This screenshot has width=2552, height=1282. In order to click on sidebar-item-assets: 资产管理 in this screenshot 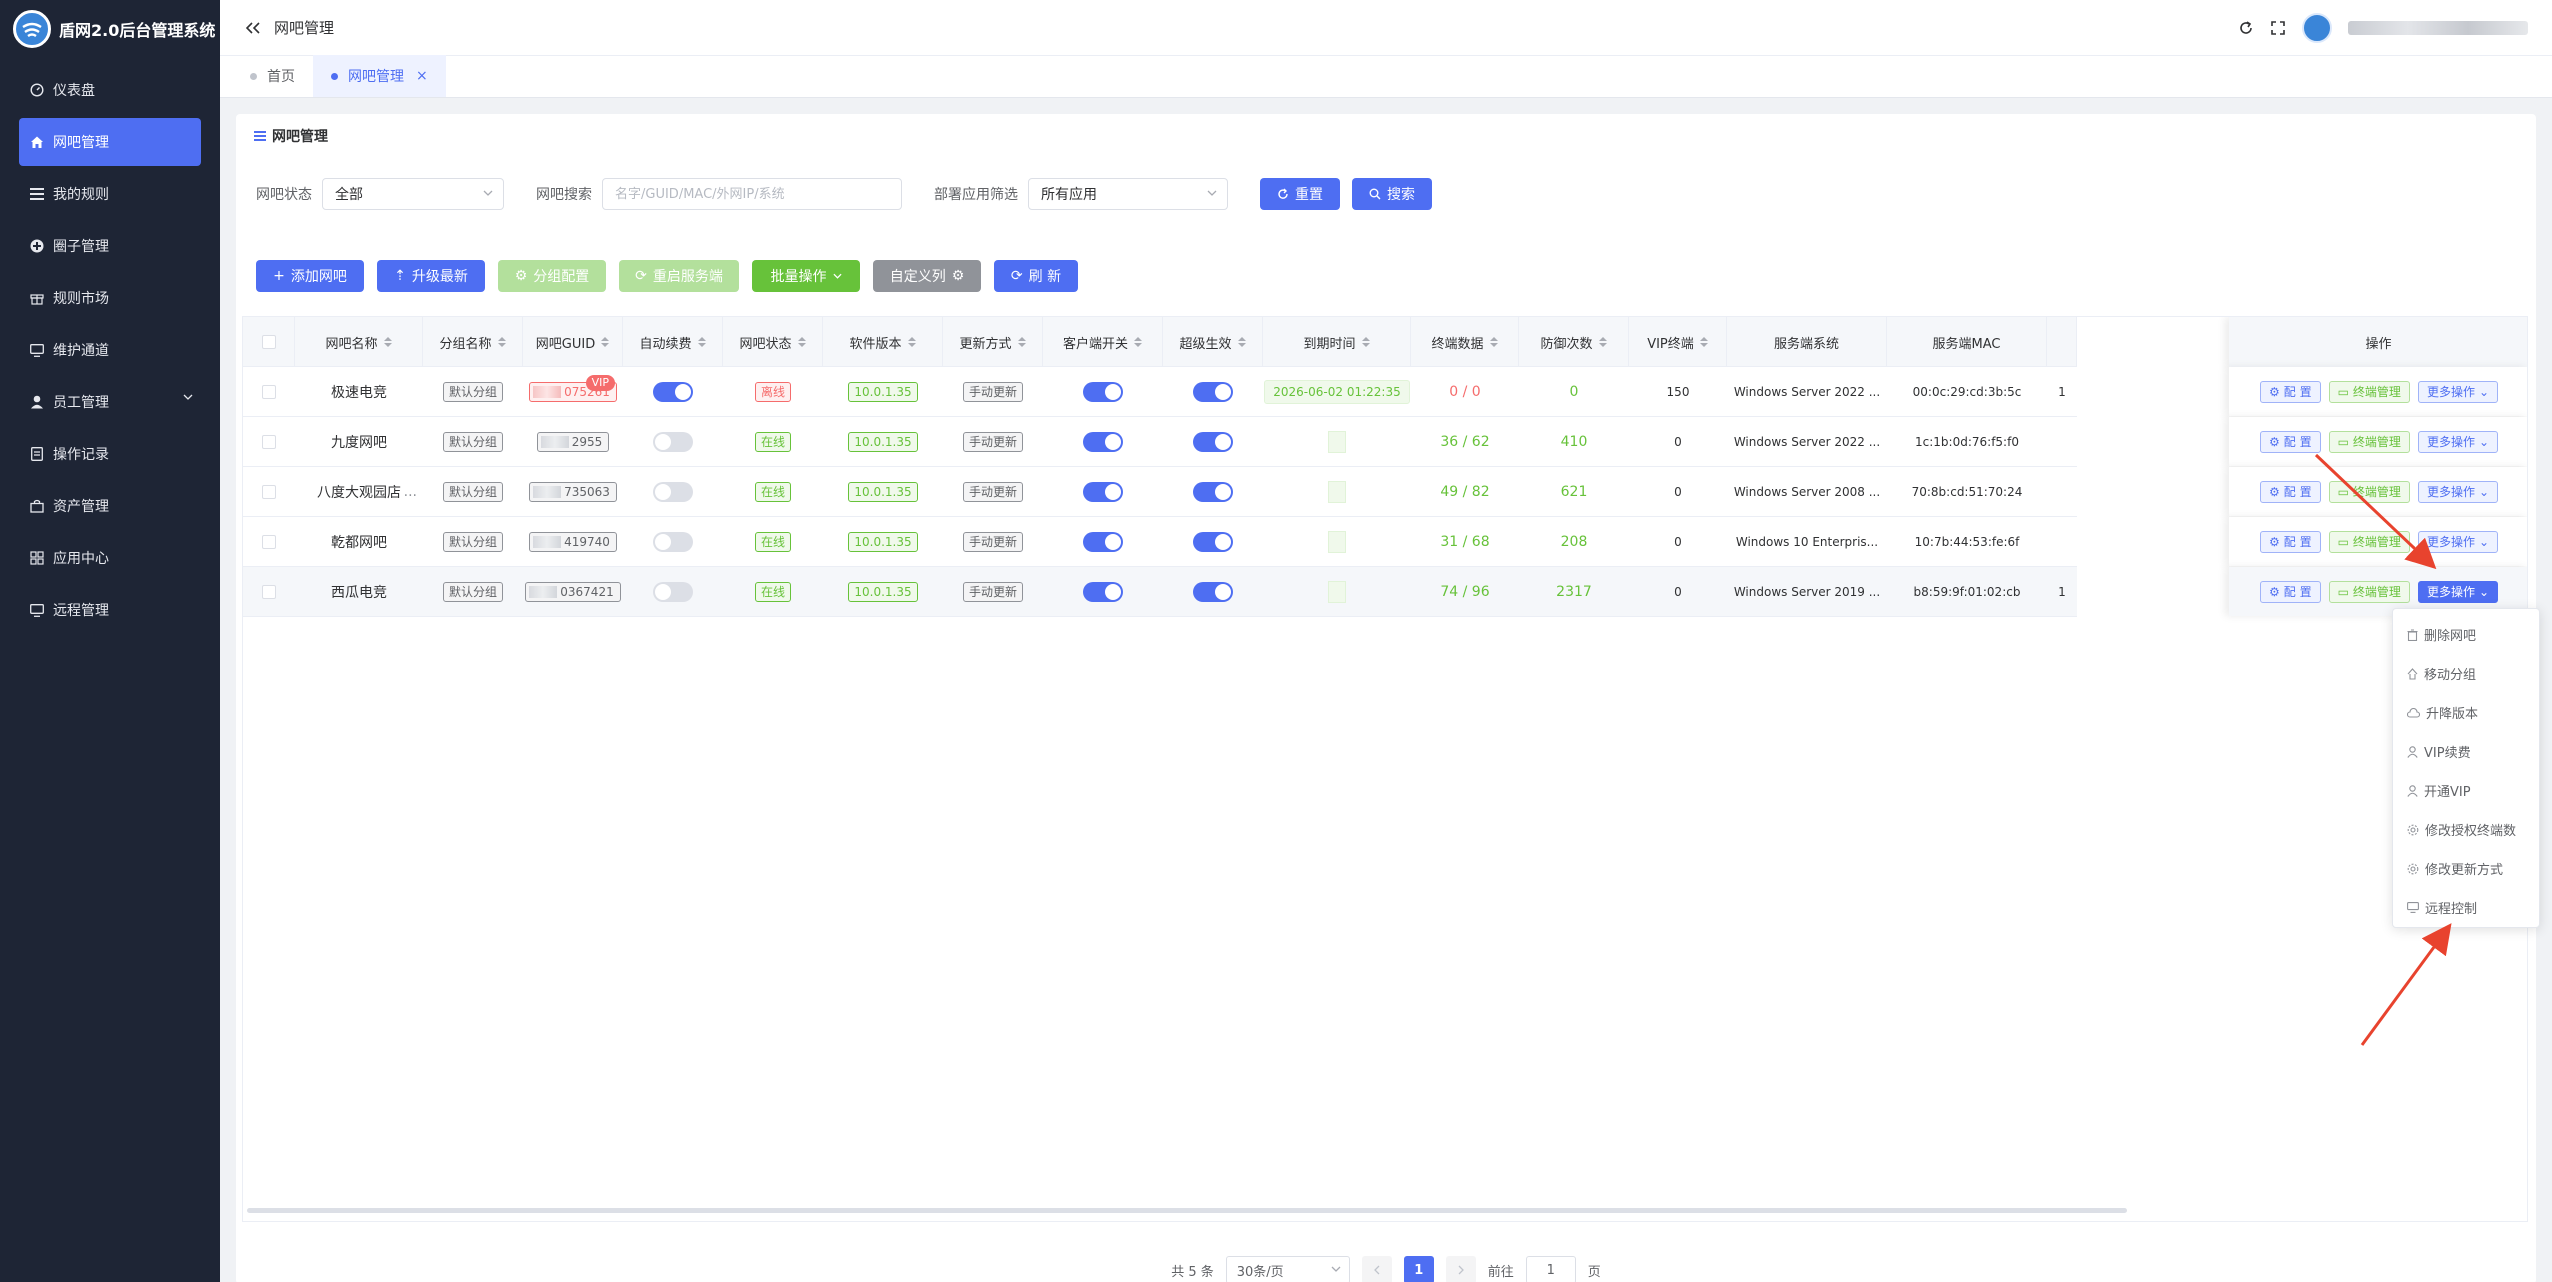, I will do `click(110, 506)`.